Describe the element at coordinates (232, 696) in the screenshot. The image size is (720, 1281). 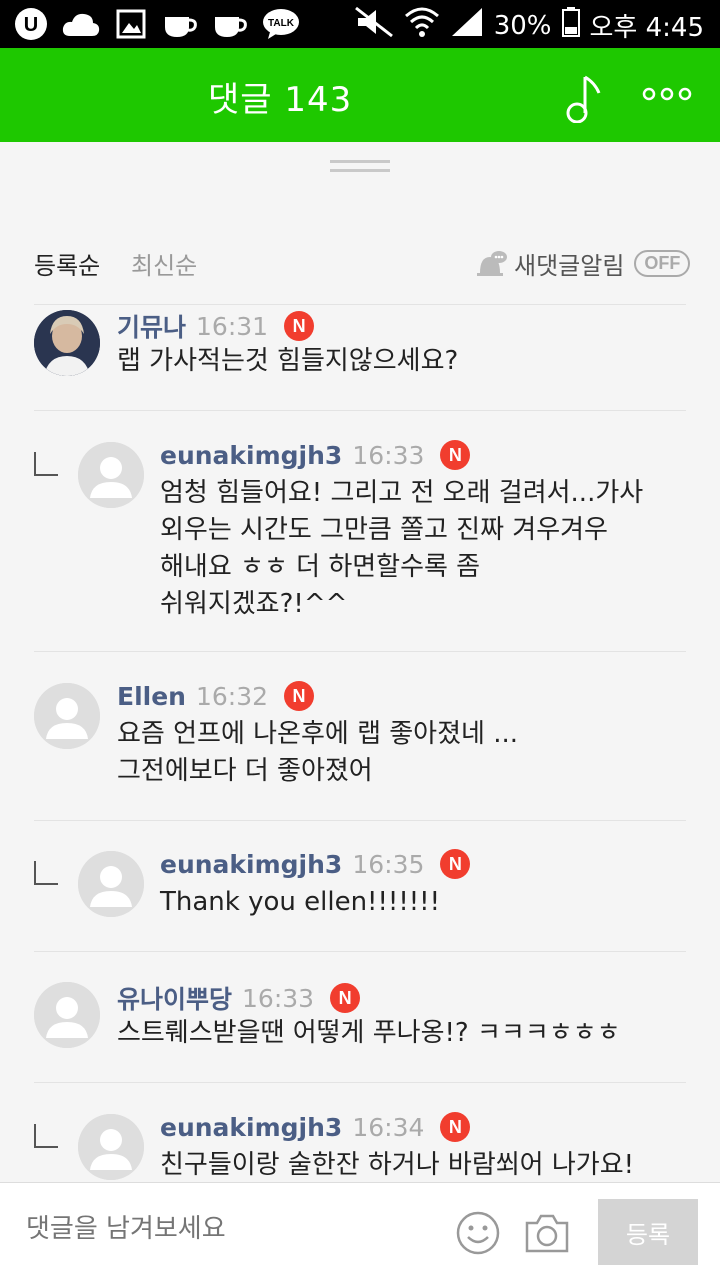
I see `comment-time: 16:32` at that location.